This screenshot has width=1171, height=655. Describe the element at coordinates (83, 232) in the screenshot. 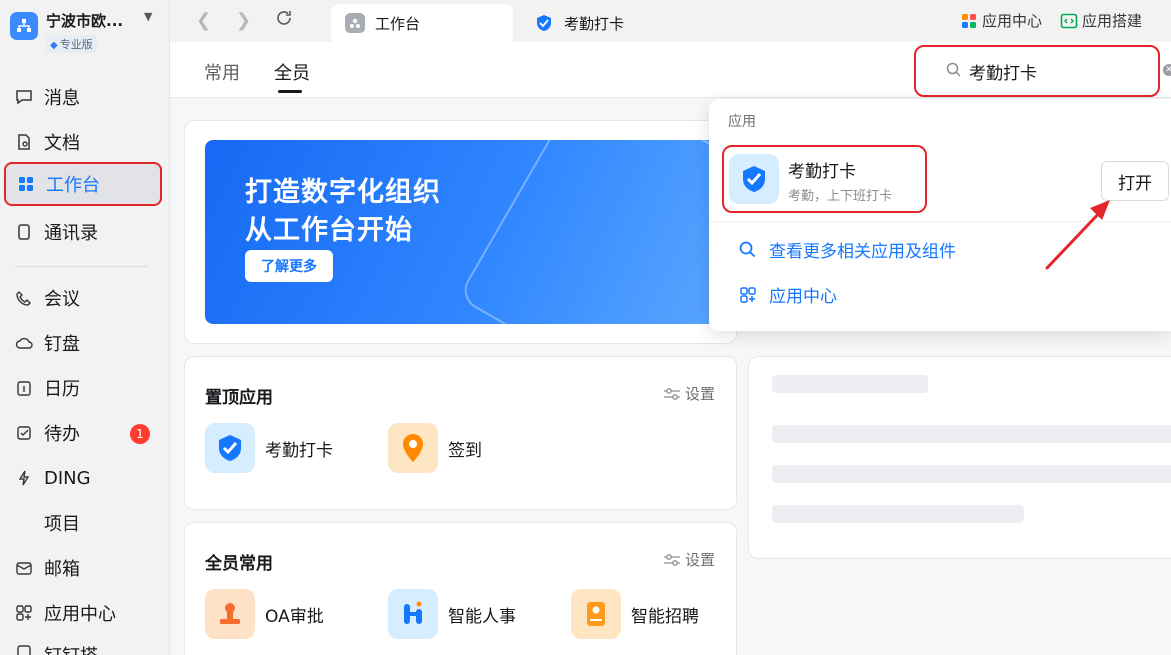

I see `sidebar-item-contacts: 通讯录` at that location.